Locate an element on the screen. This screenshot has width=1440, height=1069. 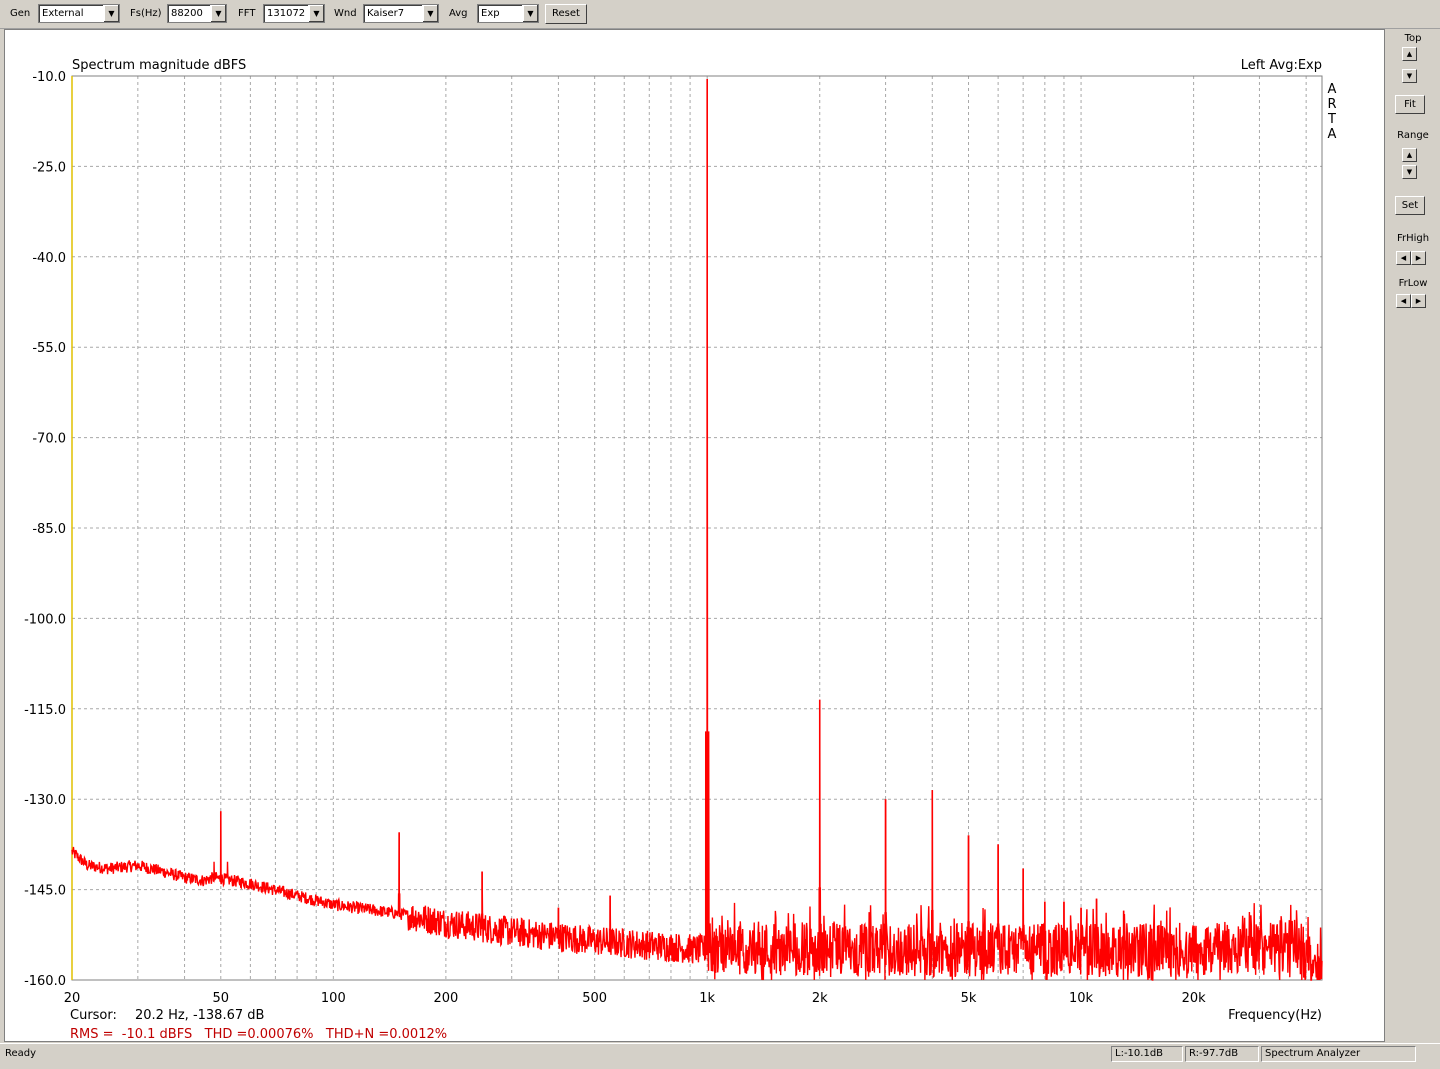
gen-select: External ▼ is located at coordinates (79, 13).